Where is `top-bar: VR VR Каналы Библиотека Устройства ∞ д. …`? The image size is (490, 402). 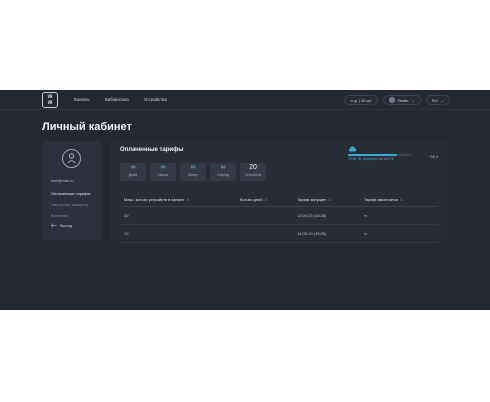 top-bar: VR VR Каналы Библиотека Устройства ∞ д. … is located at coordinates (245, 100).